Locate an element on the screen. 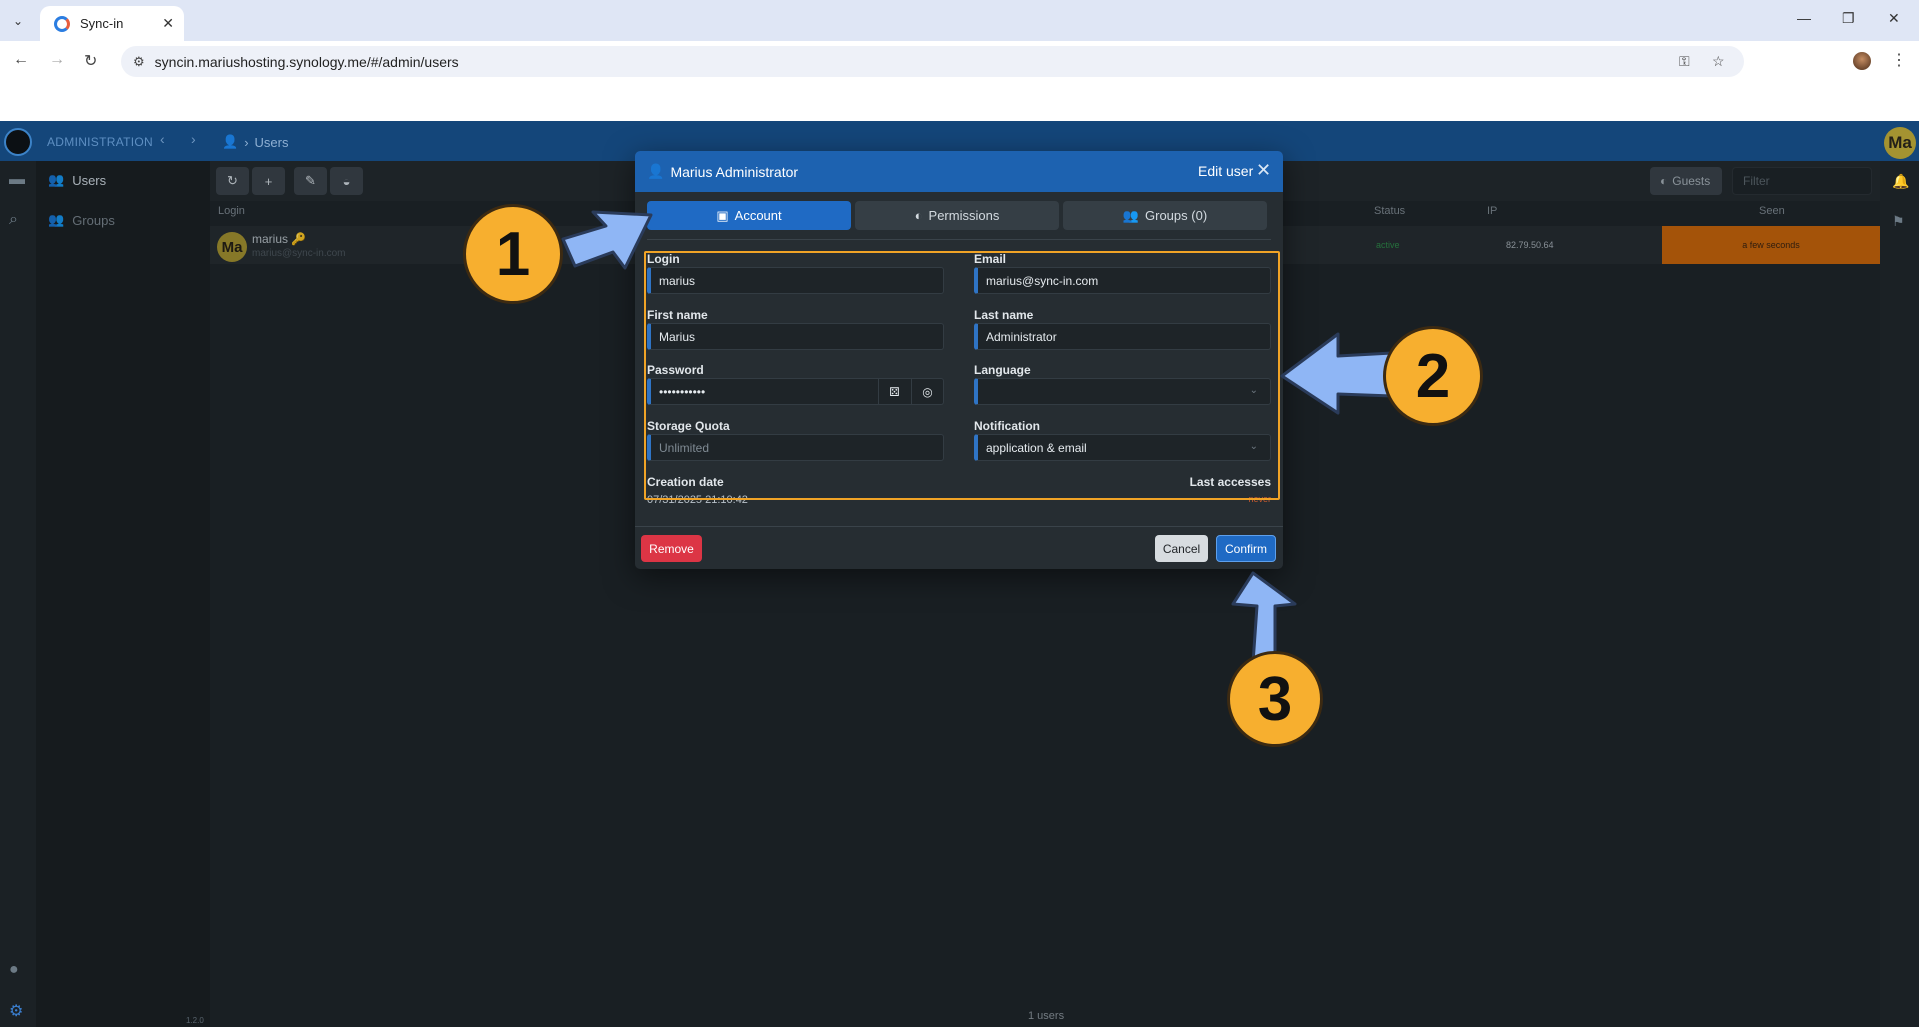 The height and width of the screenshot is (1027, 1919). step-badge-3: 3 is located at coordinates (1275, 699).